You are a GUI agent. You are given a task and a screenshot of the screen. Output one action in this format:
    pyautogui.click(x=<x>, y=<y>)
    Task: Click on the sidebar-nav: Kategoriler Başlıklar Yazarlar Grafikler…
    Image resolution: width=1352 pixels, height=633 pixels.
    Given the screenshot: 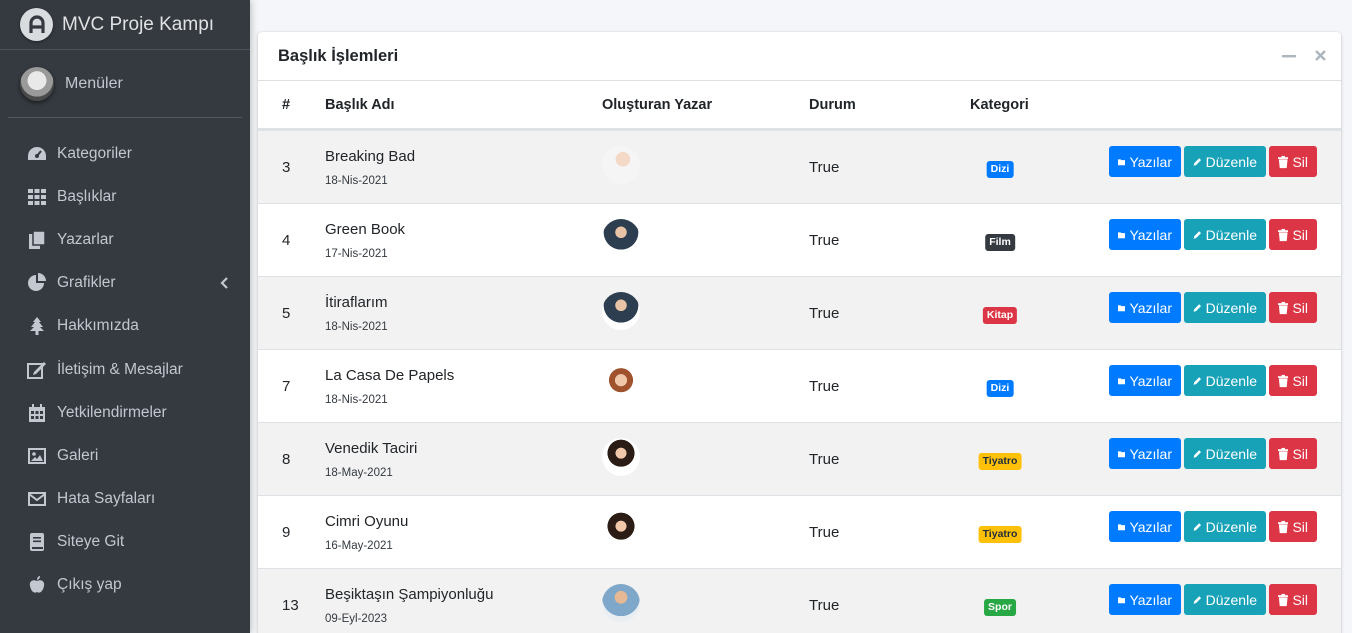 What is the action you would take?
    pyautogui.click(x=125, y=369)
    